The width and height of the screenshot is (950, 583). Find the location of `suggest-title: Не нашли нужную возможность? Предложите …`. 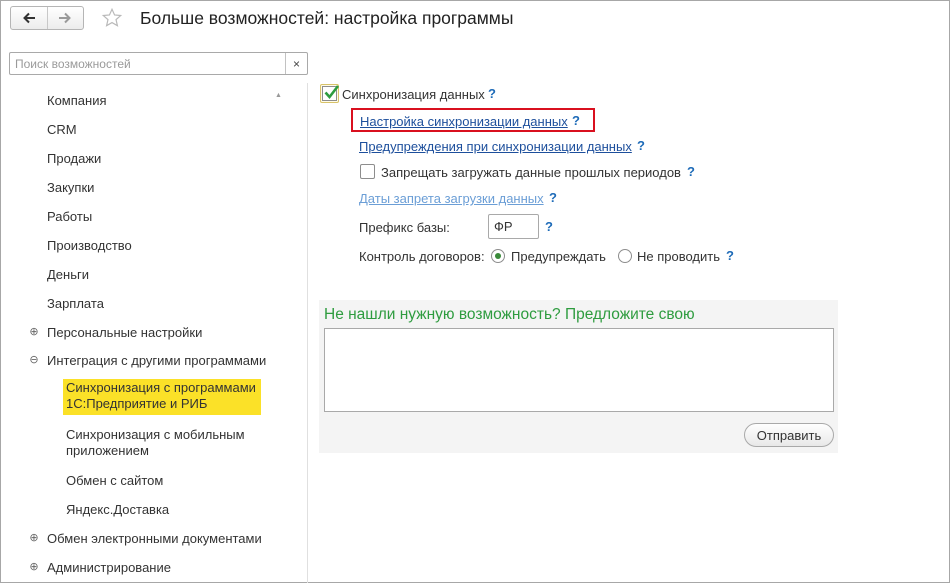

suggest-title: Не нашли нужную возможность? Предложите … is located at coordinates (509, 314).